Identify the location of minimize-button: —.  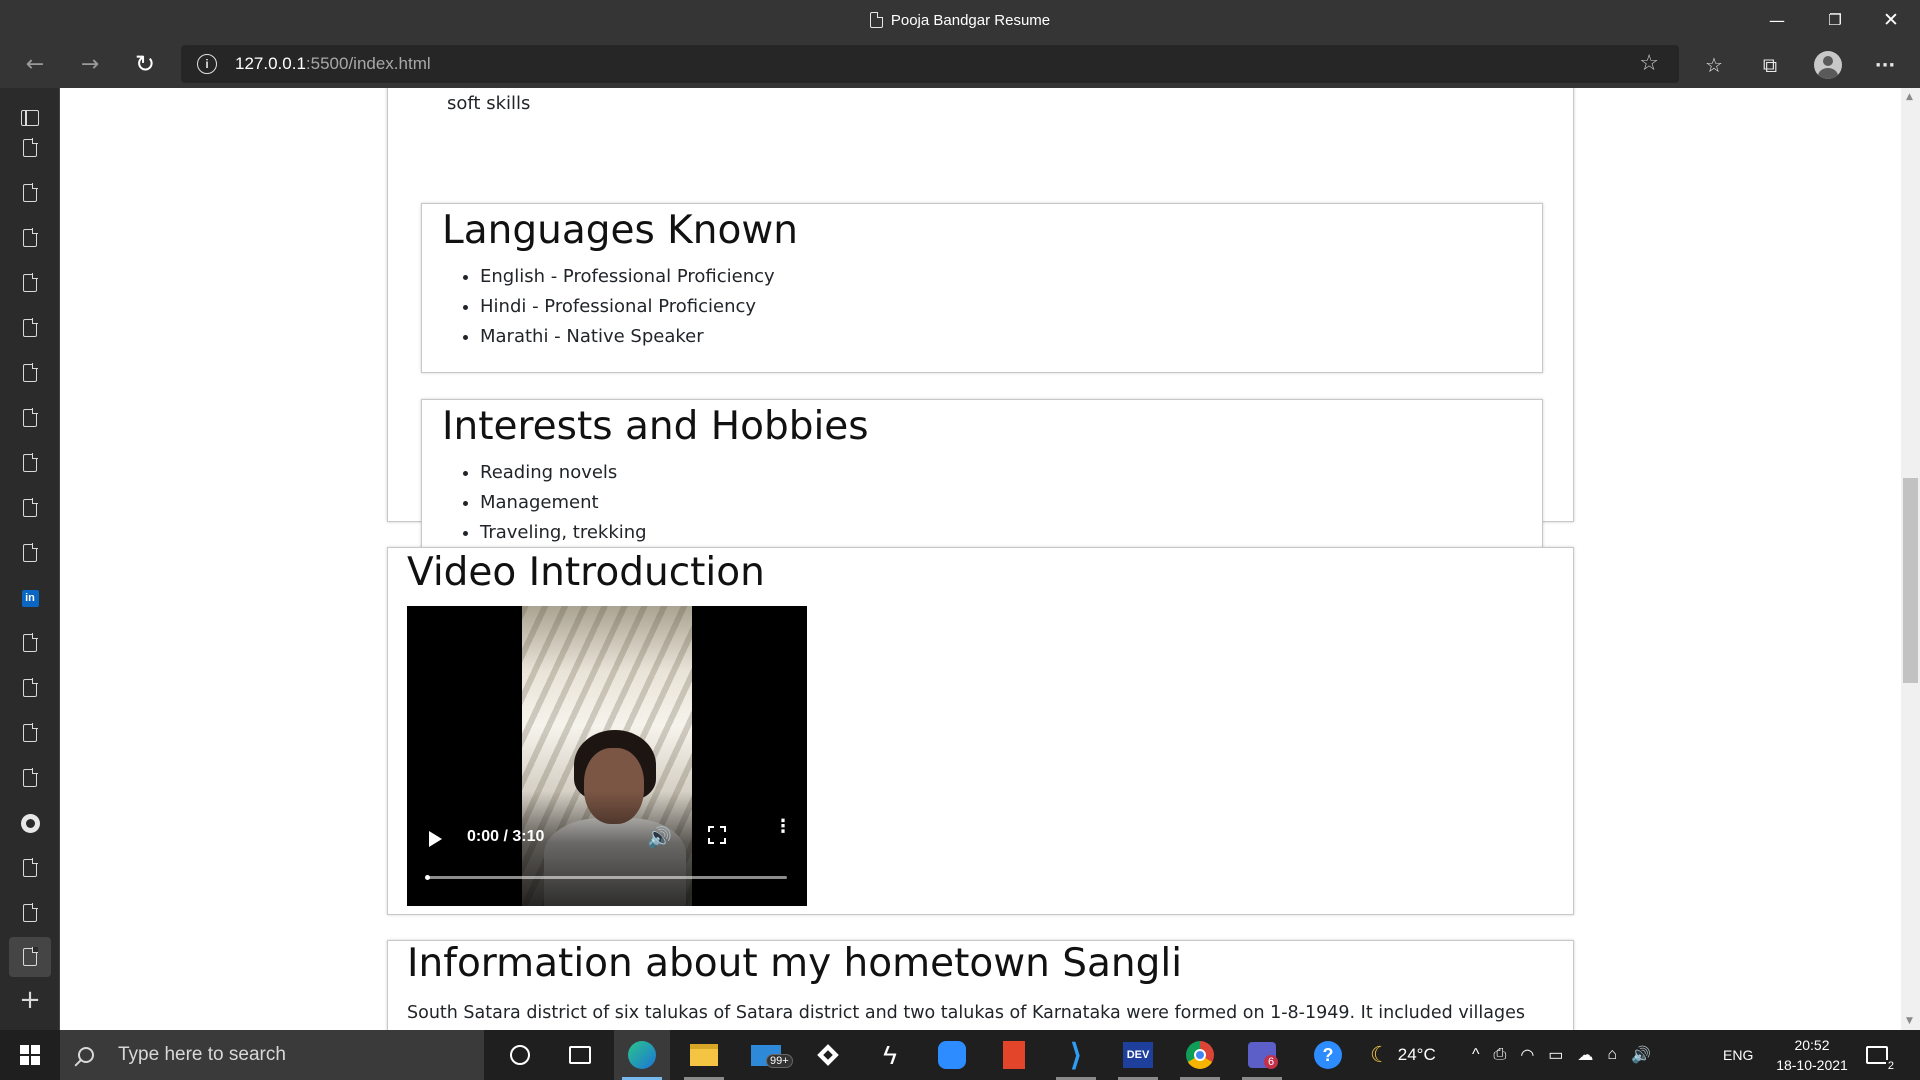
(1777, 20).